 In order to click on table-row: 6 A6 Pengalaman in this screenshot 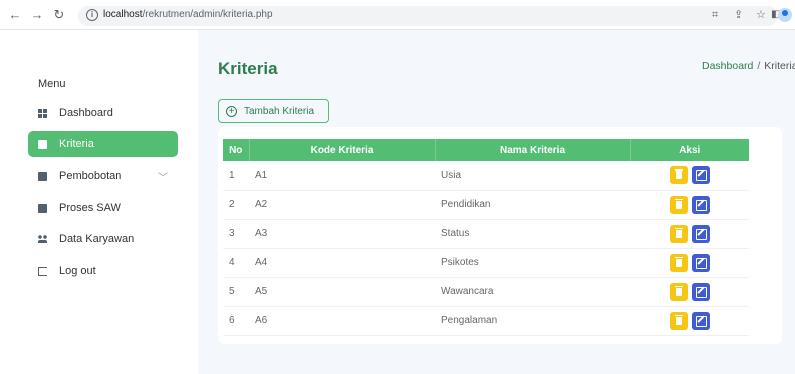, I will do `click(486, 320)`.